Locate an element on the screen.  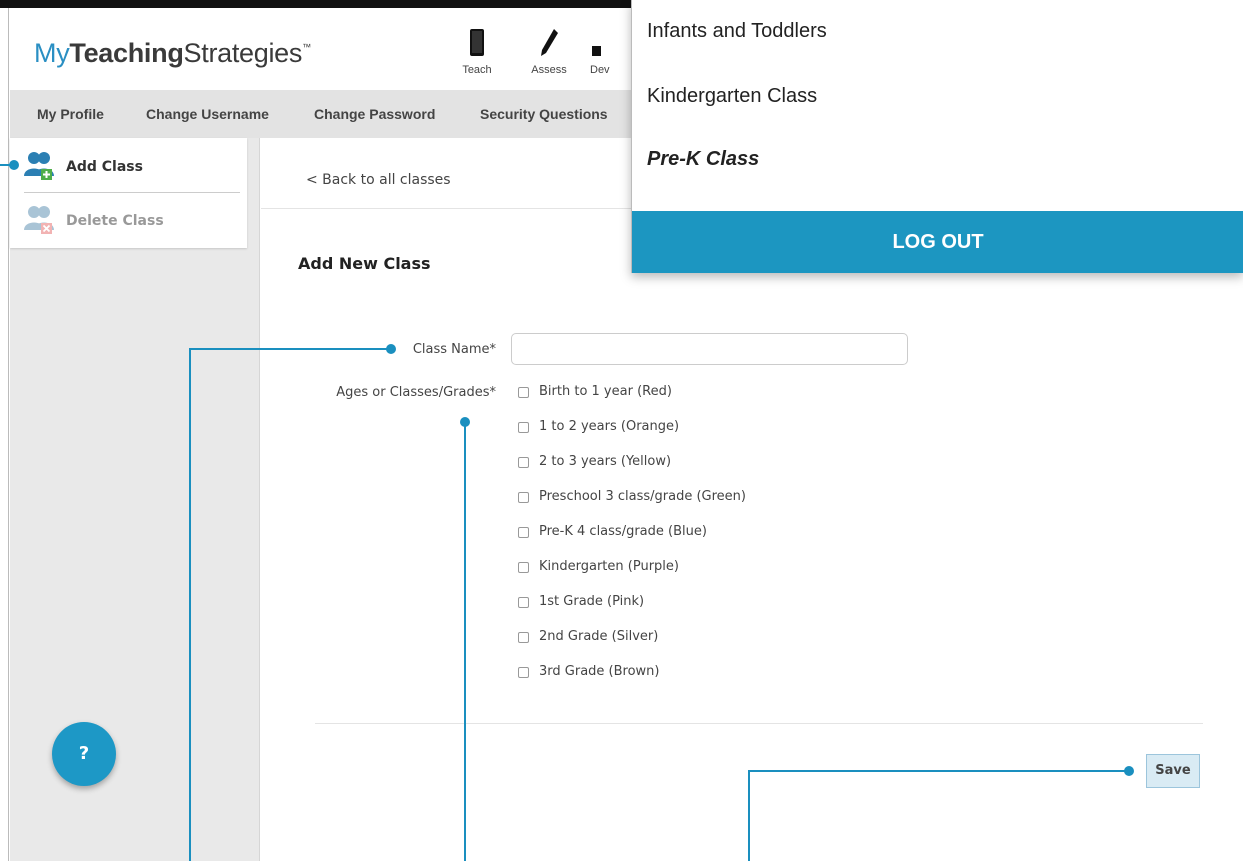
age-option-label: Birth to 1 year (Red) is located at coordinates (605, 391).